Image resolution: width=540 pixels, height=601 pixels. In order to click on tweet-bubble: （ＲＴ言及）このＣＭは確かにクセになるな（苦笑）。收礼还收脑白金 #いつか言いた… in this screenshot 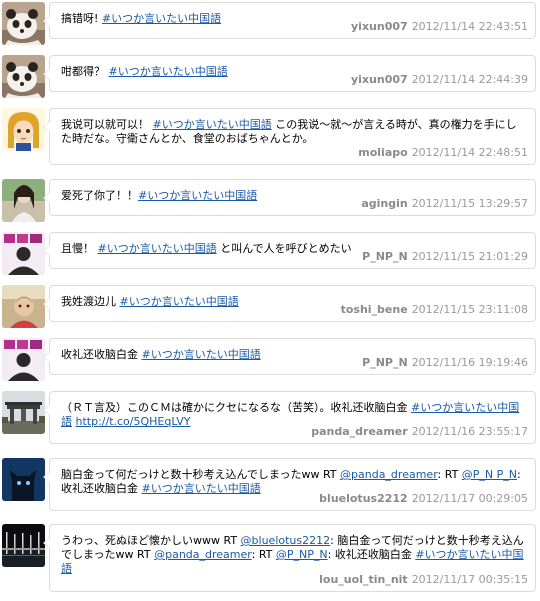, I will do `click(289, 417)`.